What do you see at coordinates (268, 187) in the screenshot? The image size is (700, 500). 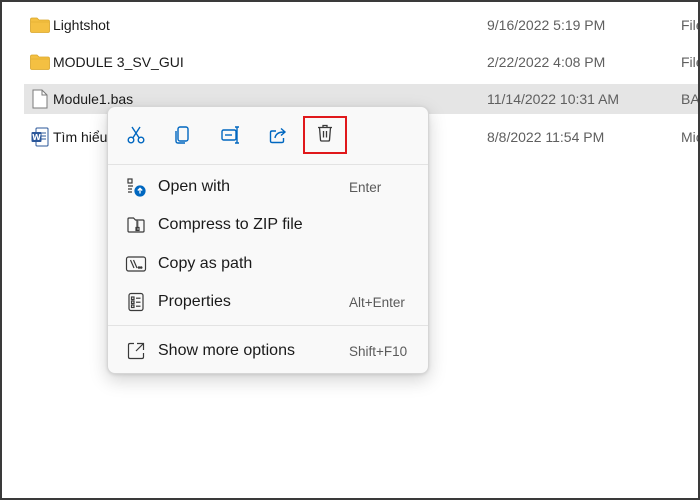 I see `menu-item-open-with: Open with Enter` at bounding box center [268, 187].